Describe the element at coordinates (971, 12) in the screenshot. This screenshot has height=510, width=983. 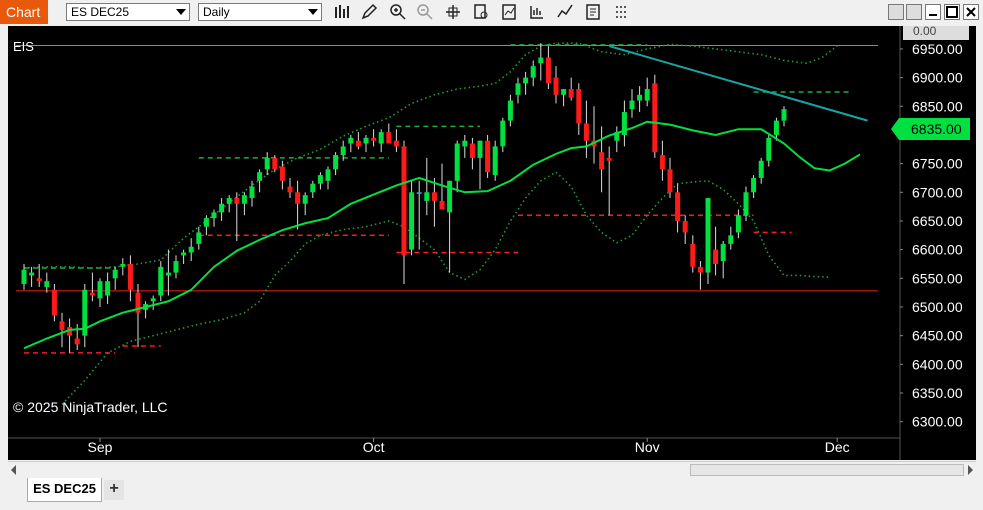
I see `close-icon` at that location.